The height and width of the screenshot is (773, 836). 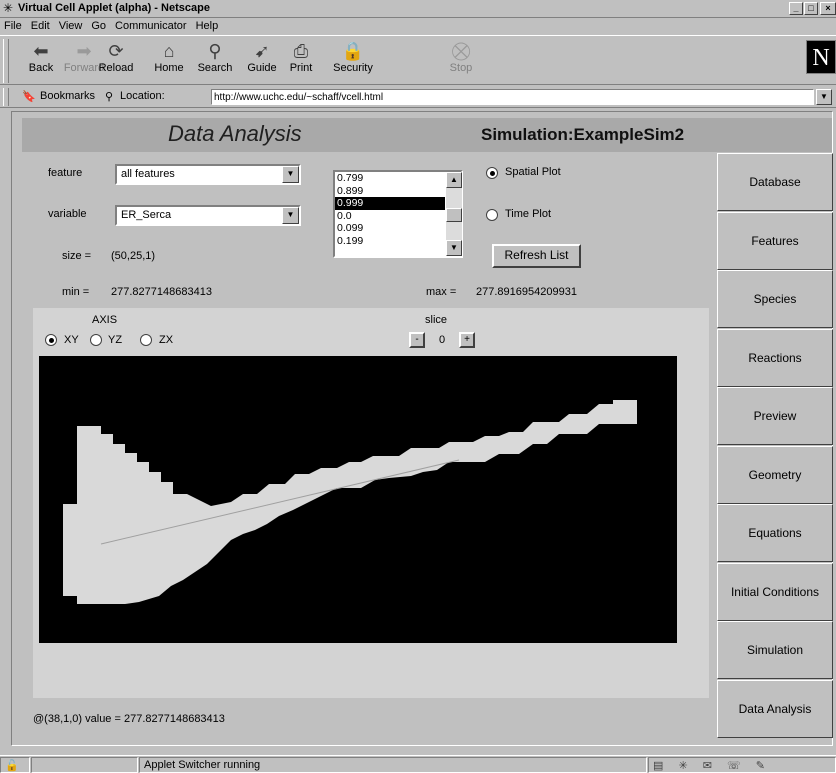 What do you see at coordinates (262, 51) in the screenshot?
I see `guide-icon: ➹` at bounding box center [262, 51].